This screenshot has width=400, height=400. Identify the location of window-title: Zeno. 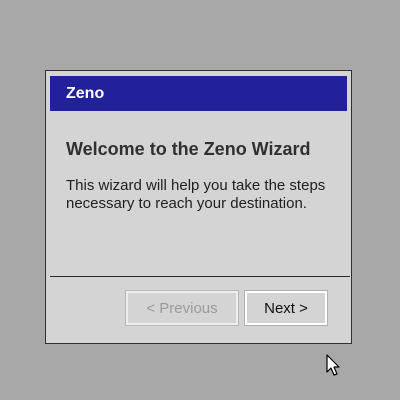
(85, 93).